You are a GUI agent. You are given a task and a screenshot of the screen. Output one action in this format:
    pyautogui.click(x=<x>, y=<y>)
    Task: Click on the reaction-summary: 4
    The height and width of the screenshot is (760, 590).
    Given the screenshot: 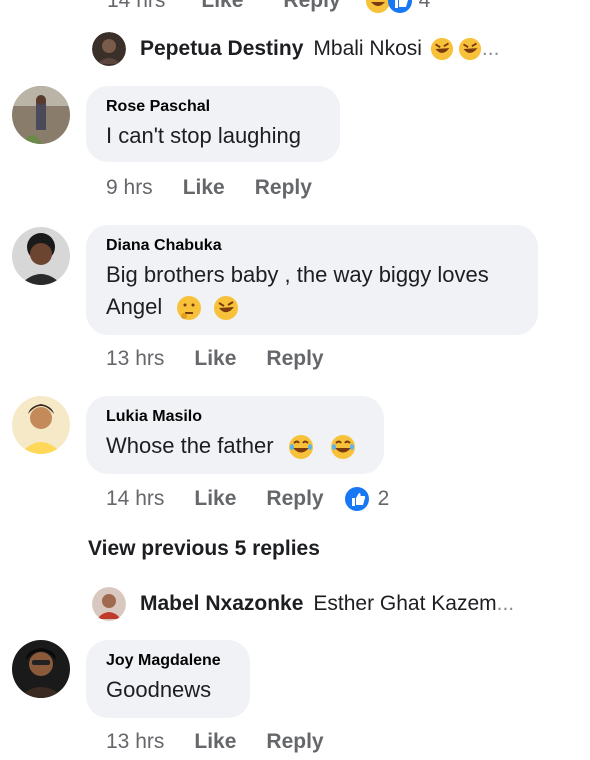 What is the action you would take?
    pyautogui.click(x=396, y=7)
    